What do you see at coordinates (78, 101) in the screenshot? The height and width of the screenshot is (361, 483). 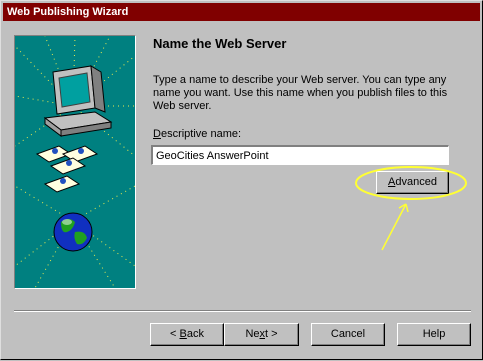 I see `computer-icon` at bounding box center [78, 101].